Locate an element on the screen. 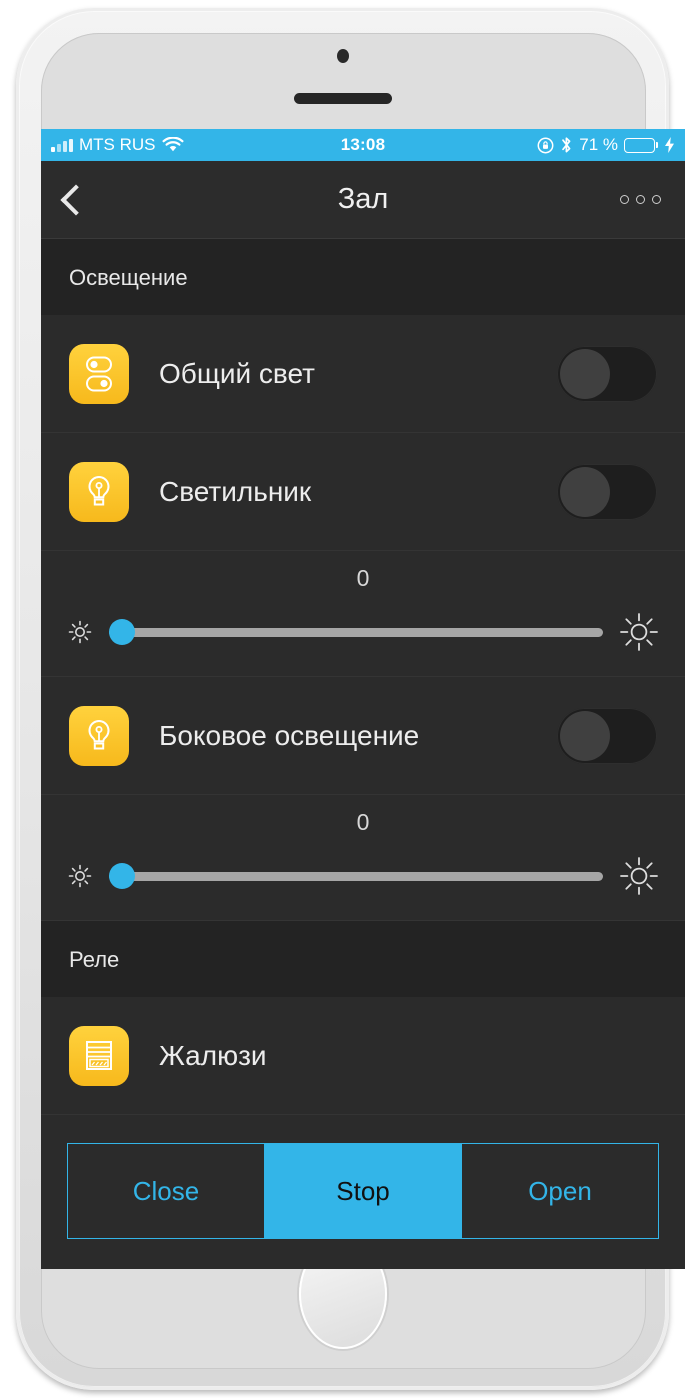 The width and height of the screenshot is (685, 1398). brightness-slider-bokovoe is located at coordinates (356, 876).